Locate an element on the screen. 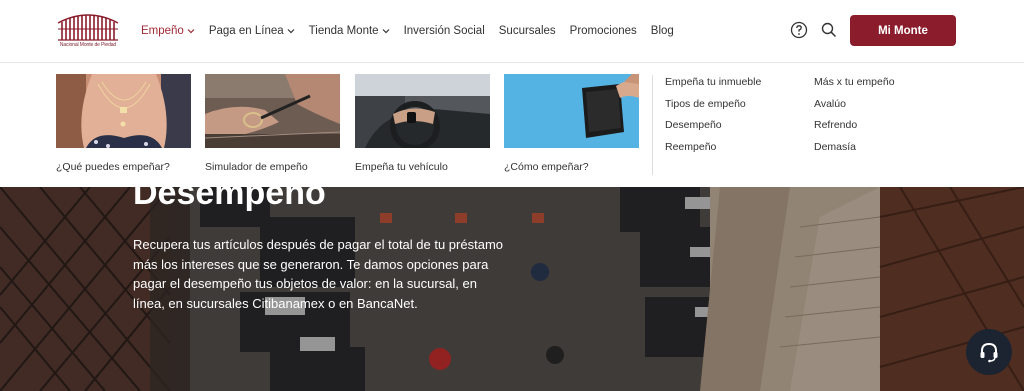  nav-item-label: Paga en Línea is located at coordinates (246, 31).